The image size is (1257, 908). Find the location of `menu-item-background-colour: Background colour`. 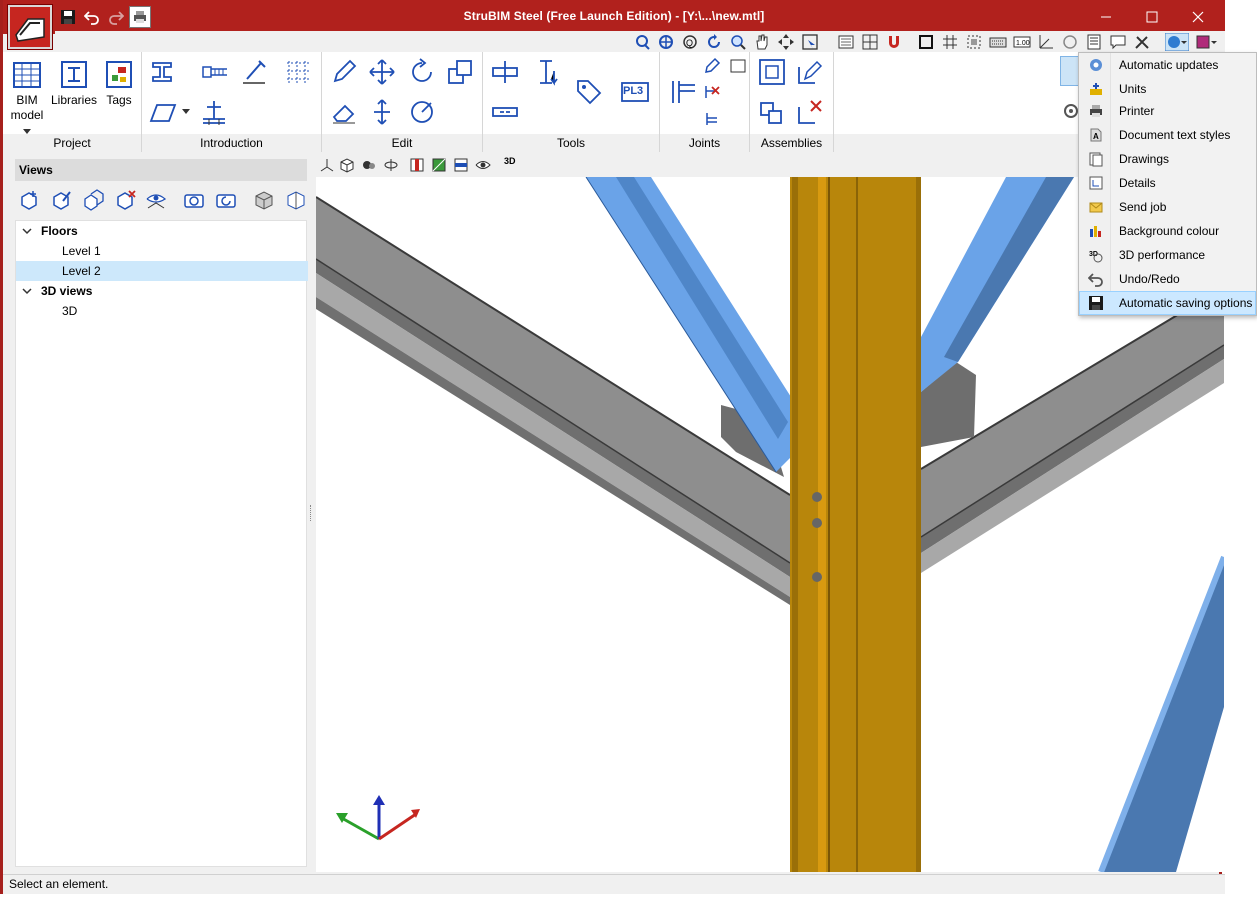

menu-item-background-colour: Background colour is located at coordinates (1167, 231).